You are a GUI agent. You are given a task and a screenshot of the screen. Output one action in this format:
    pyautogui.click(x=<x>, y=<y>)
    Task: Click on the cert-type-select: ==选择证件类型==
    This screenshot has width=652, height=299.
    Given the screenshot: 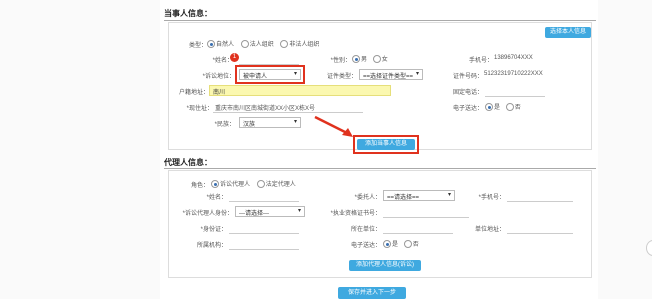 What is the action you would take?
    pyautogui.click(x=391, y=74)
    